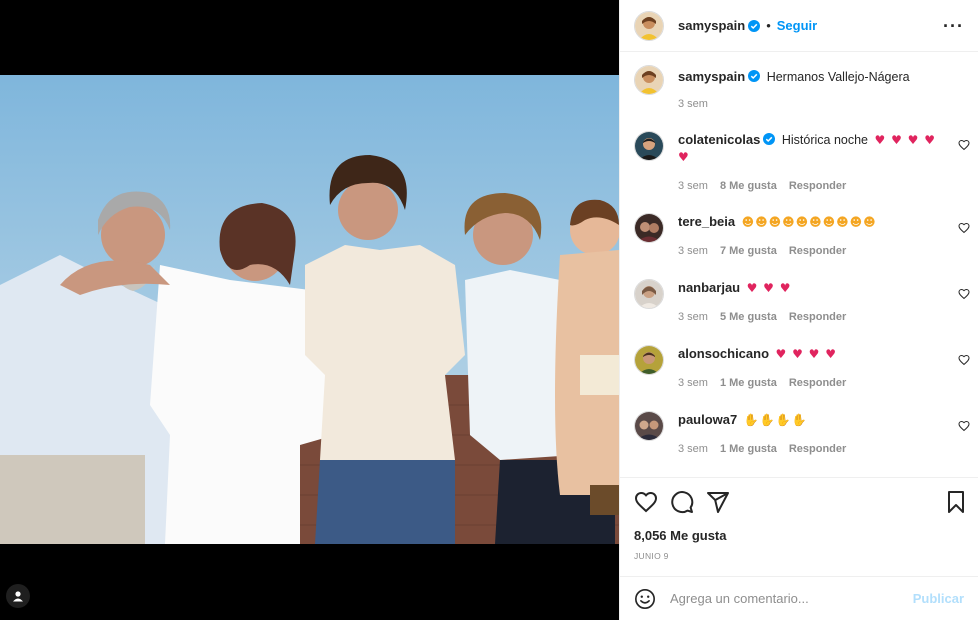 The width and height of the screenshot is (978, 620). I want to click on follow-button: Seguir, so click(797, 25).